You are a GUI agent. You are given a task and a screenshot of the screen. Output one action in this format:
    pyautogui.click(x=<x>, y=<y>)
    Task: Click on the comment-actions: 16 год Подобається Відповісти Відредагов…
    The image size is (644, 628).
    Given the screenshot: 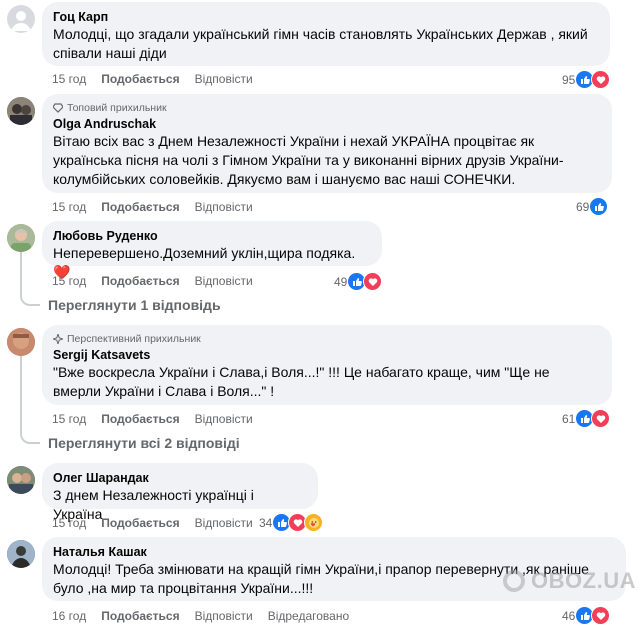 What is the action you would take?
    pyautogui.click(x=200, y=616)
    